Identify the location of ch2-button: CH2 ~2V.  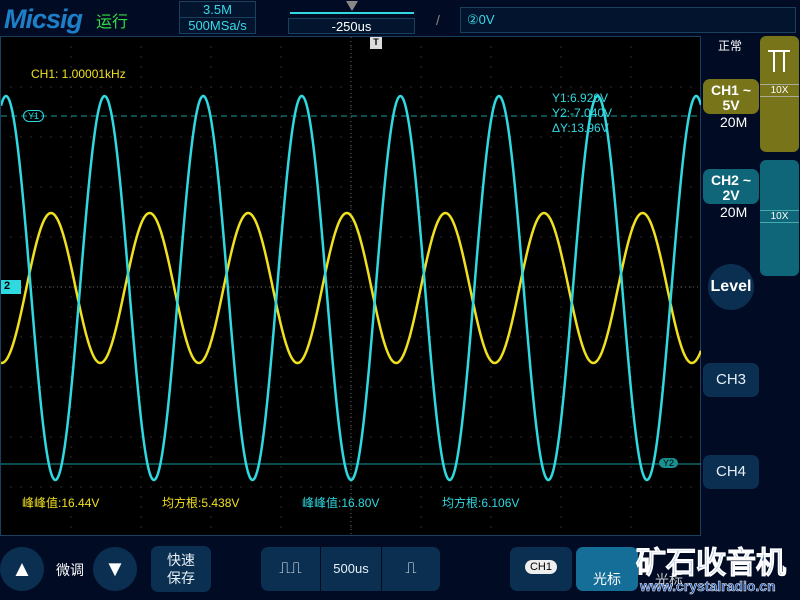
(731, 186).